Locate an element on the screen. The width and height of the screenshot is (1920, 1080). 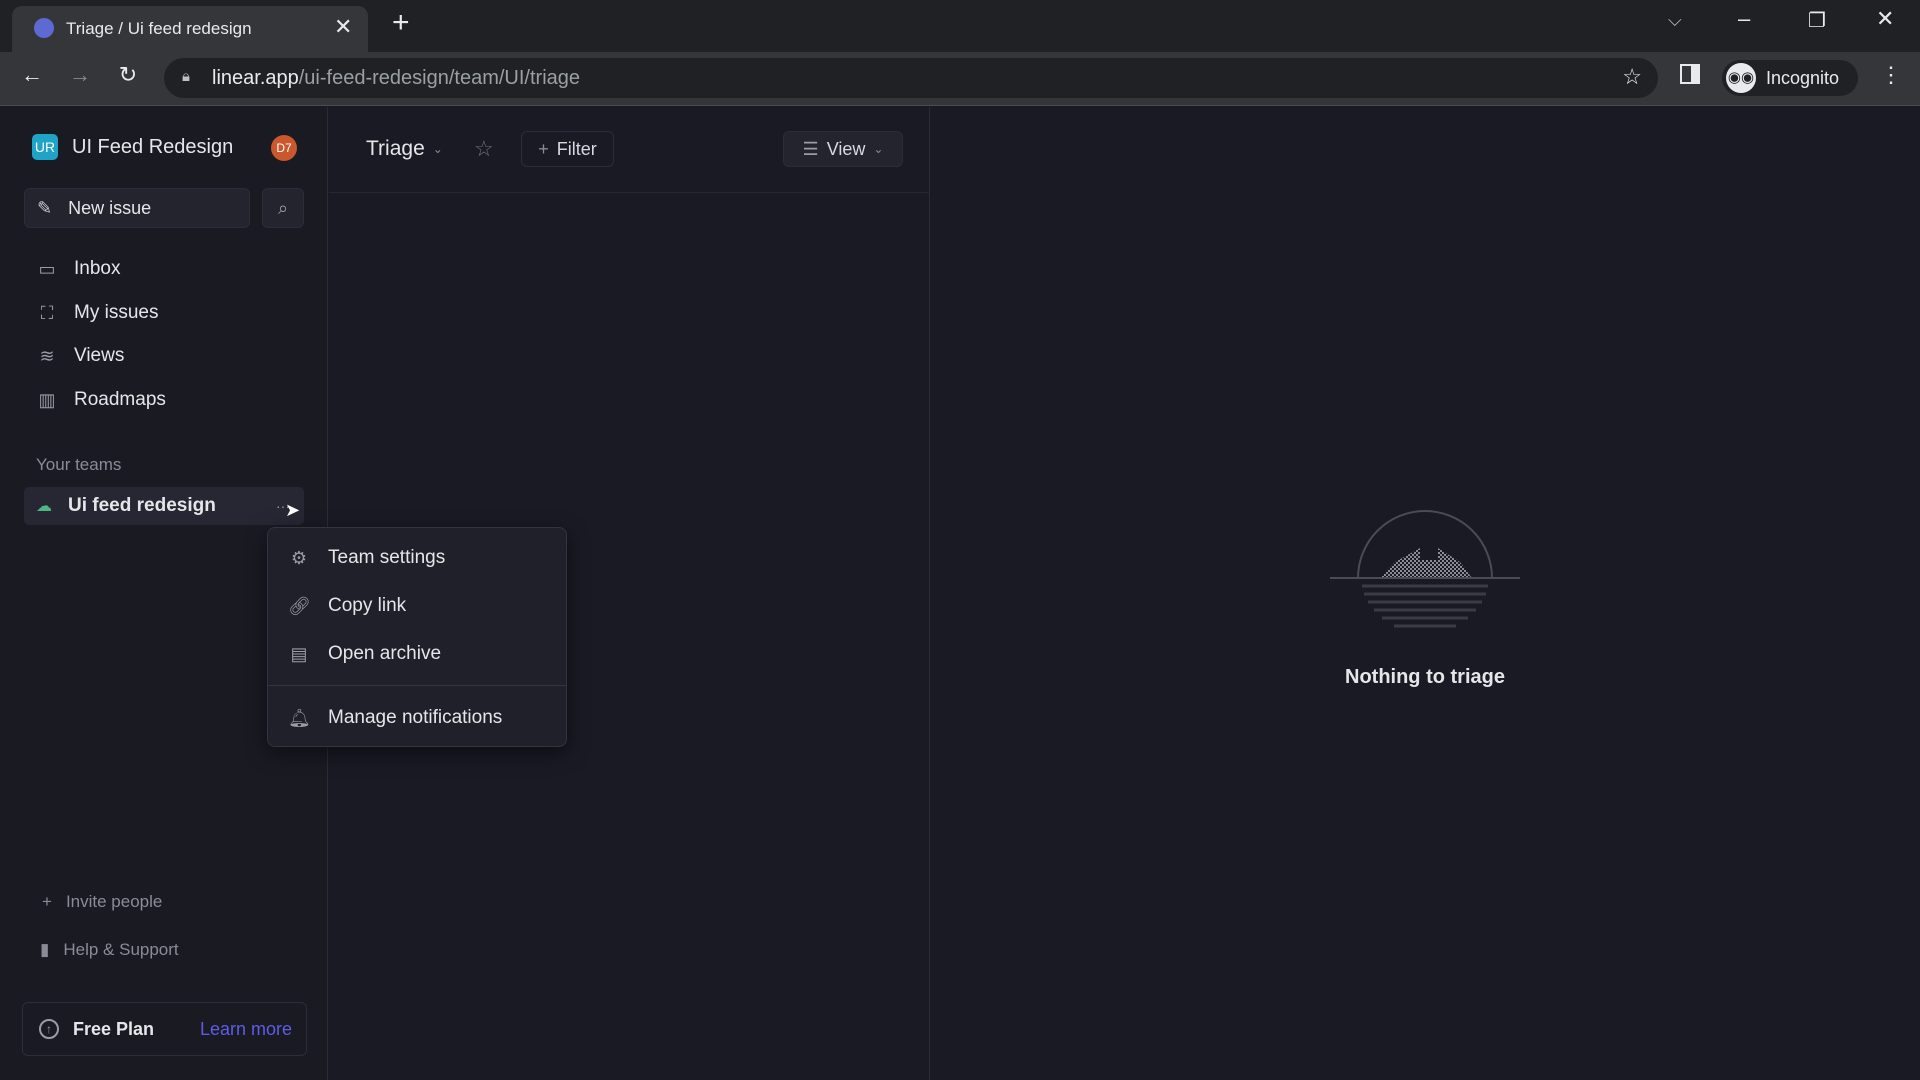
free-plan-card: ↑ Free Plan Learn more is located at coordinates (164, 1029).